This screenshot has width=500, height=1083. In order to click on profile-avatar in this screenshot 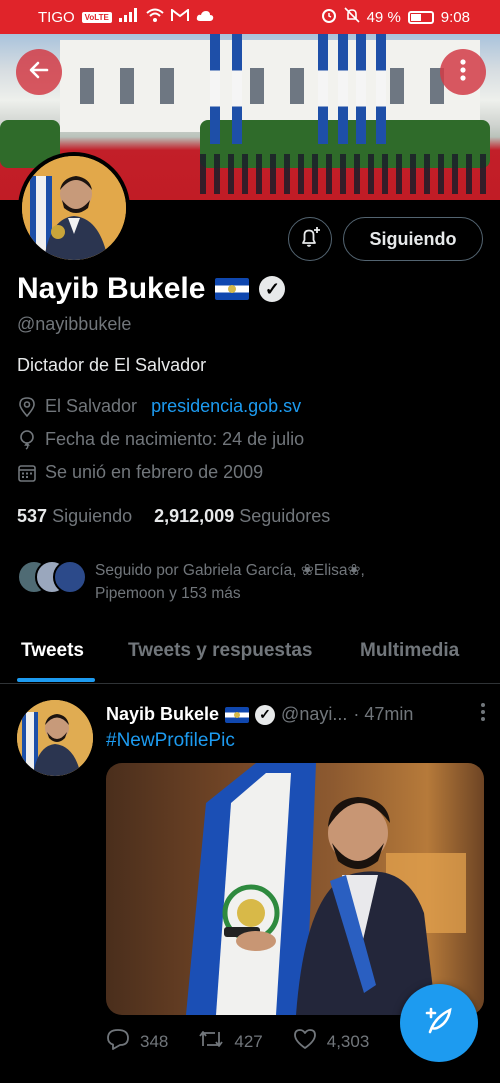, I will do `click(74, 208)`.